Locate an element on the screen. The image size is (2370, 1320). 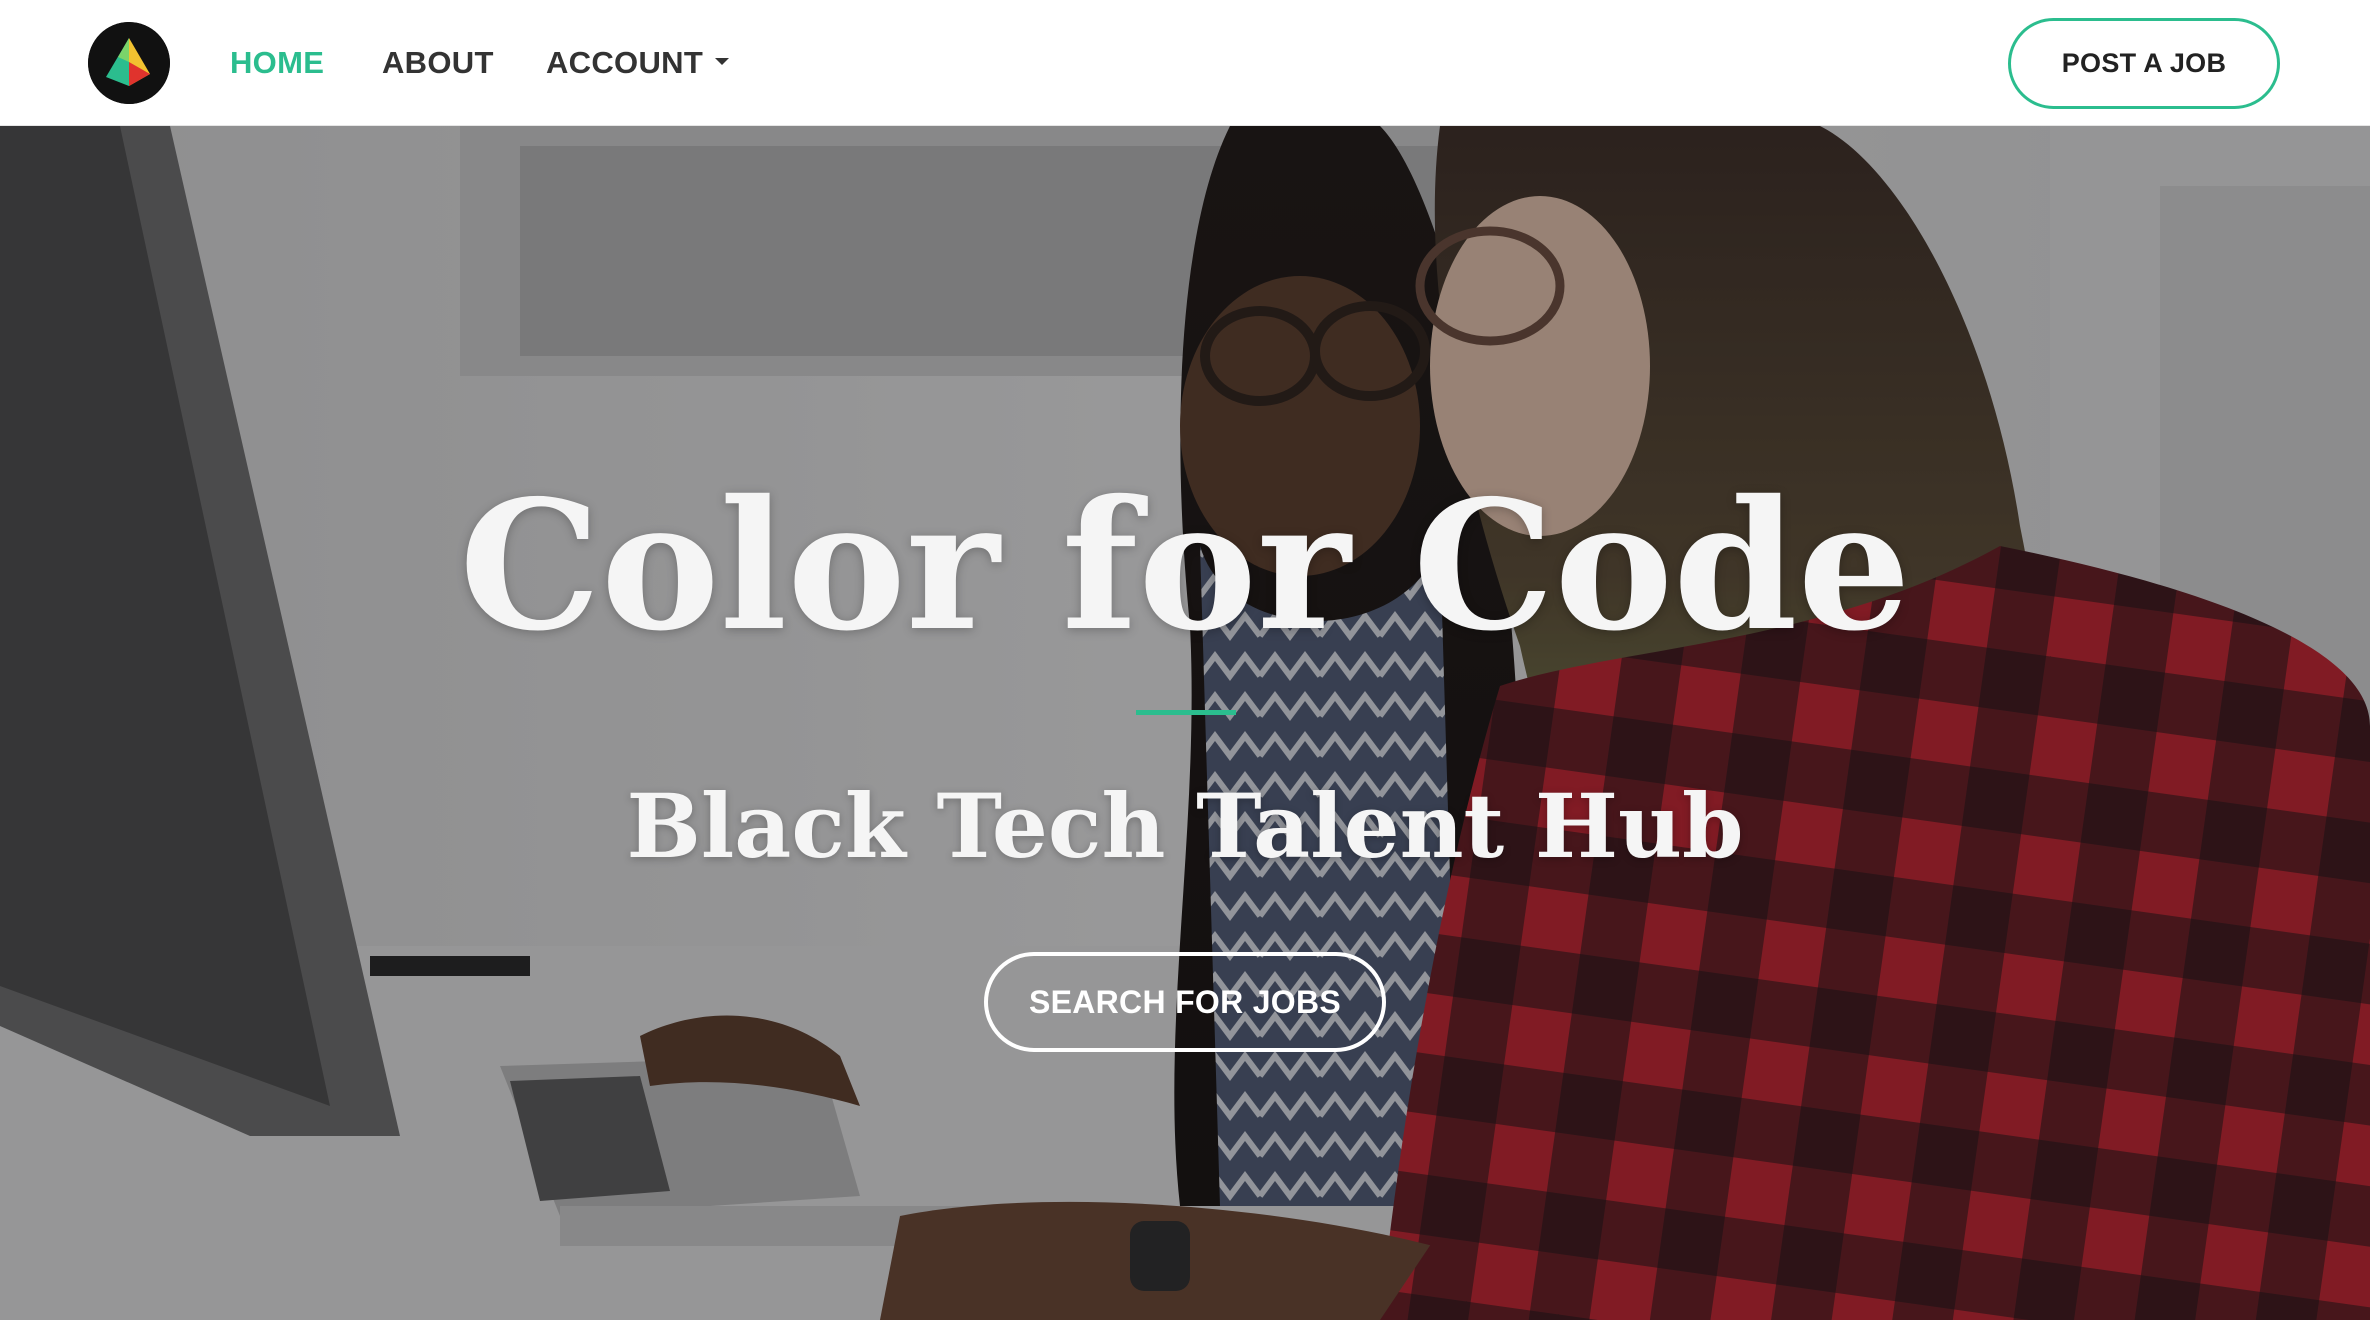
hero-subtitle: Black Tech Talent Hub is located at coordinates (1185, 826).